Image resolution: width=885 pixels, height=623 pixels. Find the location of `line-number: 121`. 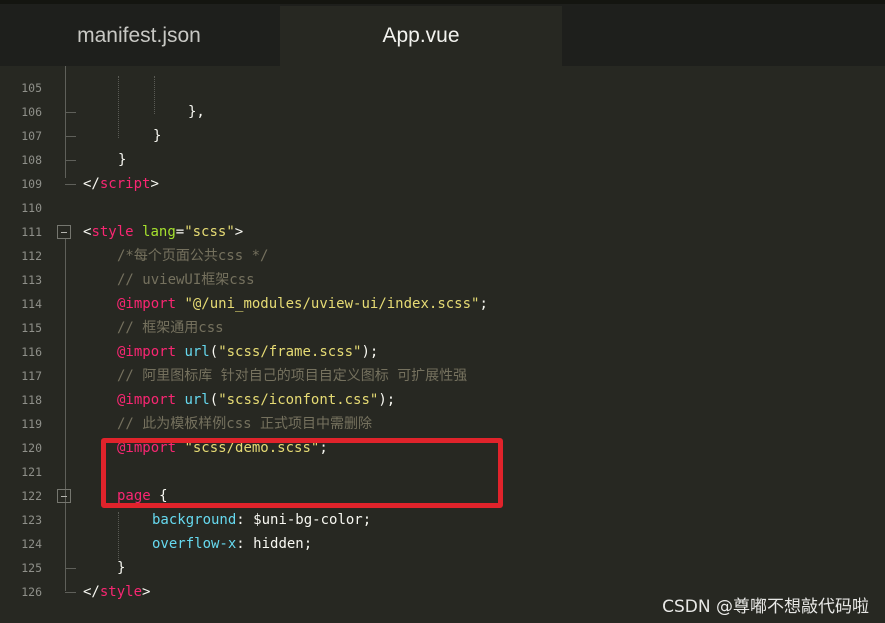

line-number: 121 is located at coordinates (31, 472).